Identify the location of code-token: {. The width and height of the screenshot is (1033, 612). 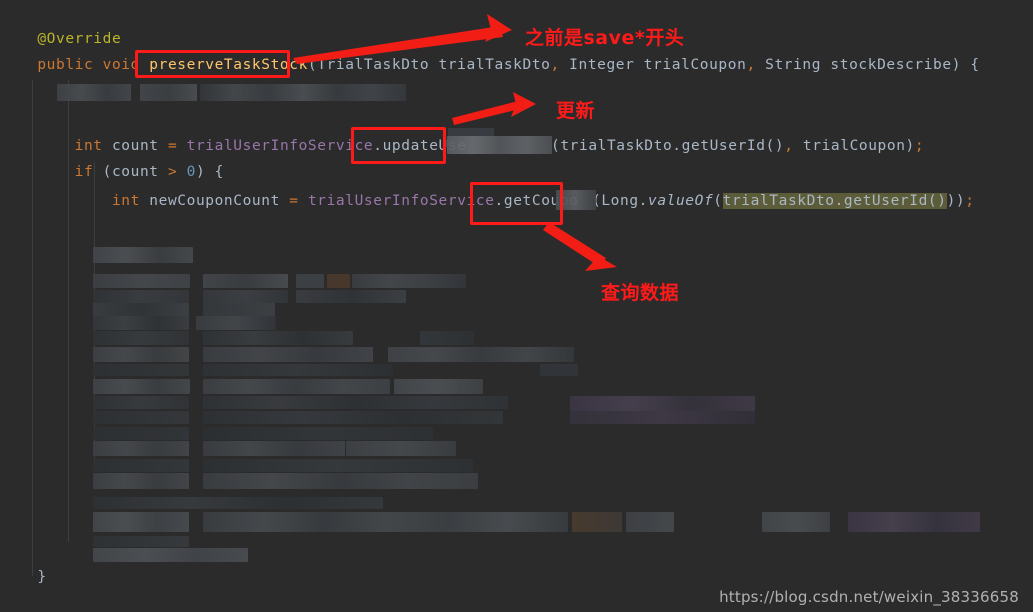
(970, 65).